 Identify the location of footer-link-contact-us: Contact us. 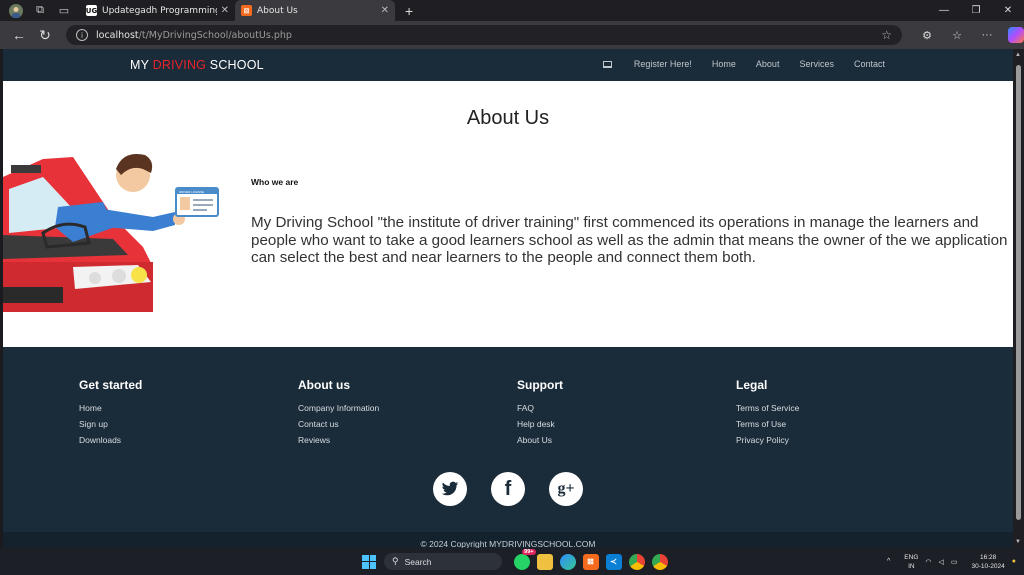
(338, 425).